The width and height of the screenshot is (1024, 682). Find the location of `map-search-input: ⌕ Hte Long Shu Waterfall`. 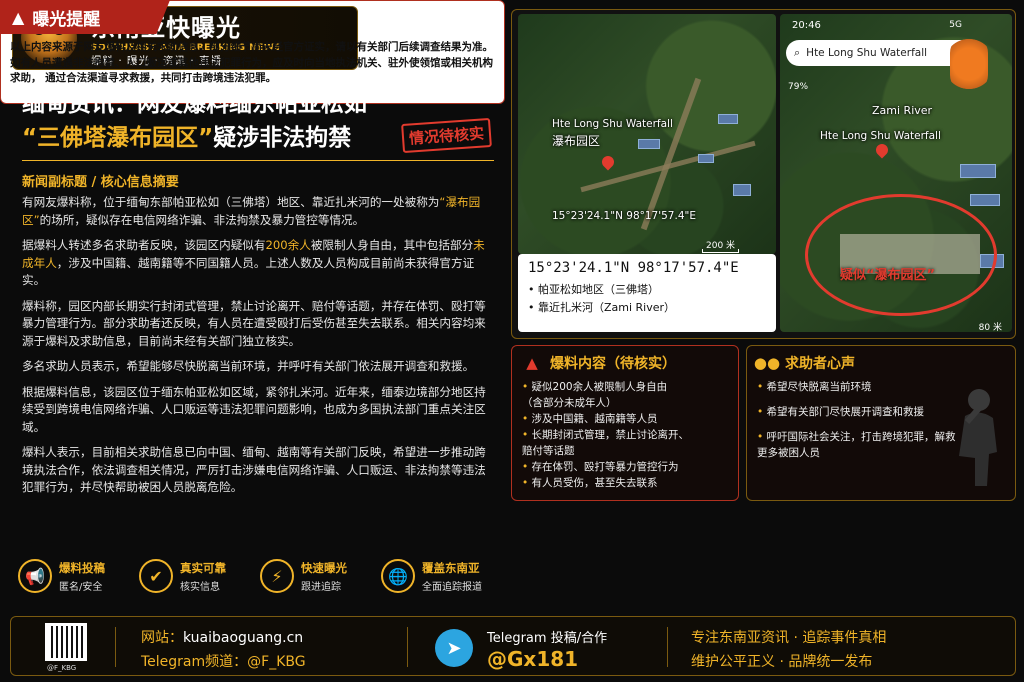

map-search-input: ⌕ Hte Long Shu Waterfall is located at coordinates (881, 53).